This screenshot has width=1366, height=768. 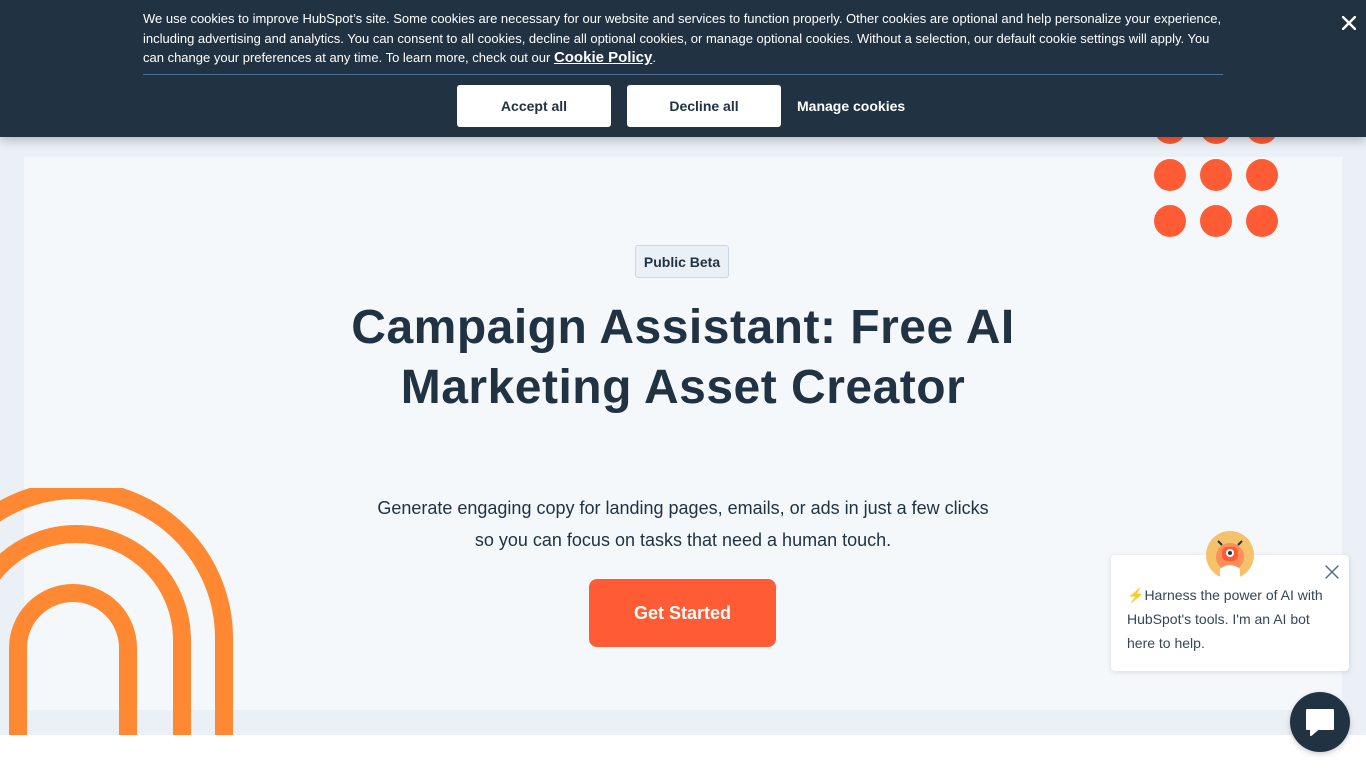 What do you see at coordinates (683, 751) in the screenshot?
I see `page-bottom` at bounding box center [683, 751].